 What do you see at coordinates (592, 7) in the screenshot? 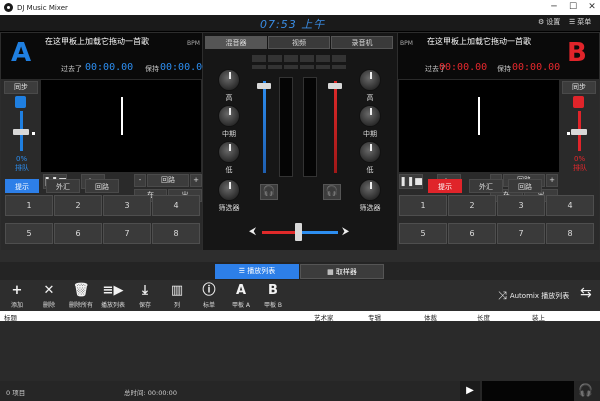
I see `close-button: ✕` at bounding box center [592, 7].